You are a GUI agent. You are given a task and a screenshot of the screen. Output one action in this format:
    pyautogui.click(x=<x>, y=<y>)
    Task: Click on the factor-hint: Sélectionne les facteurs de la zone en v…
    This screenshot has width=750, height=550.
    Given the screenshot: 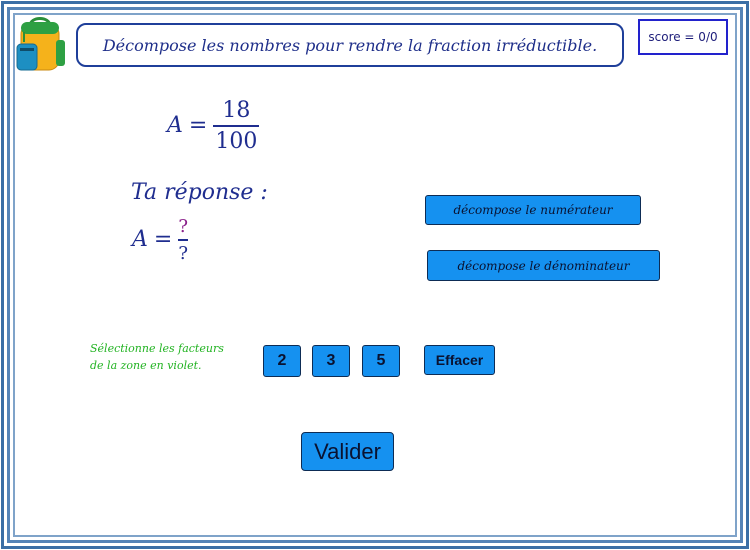 What is the action you would take?
    pyautogui.click(x=175, y=357)
    